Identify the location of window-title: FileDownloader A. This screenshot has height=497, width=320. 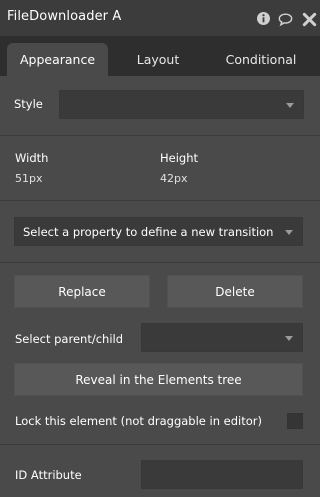
(64, 16).